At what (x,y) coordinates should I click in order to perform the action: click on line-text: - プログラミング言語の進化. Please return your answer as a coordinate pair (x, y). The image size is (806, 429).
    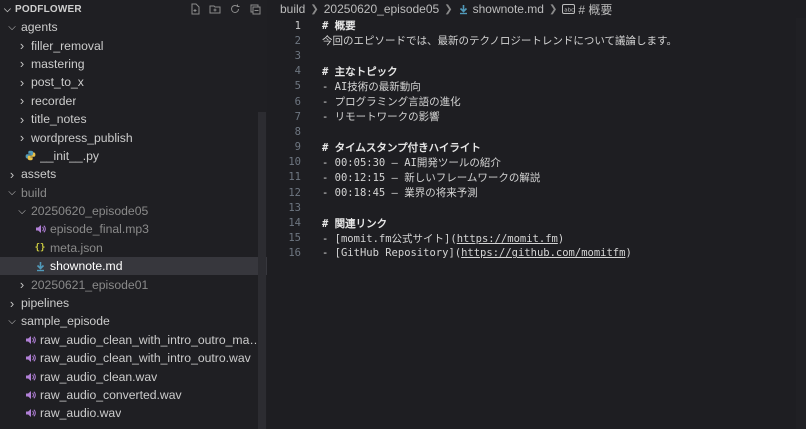
    Looking at the image, I should click on (381, 101).